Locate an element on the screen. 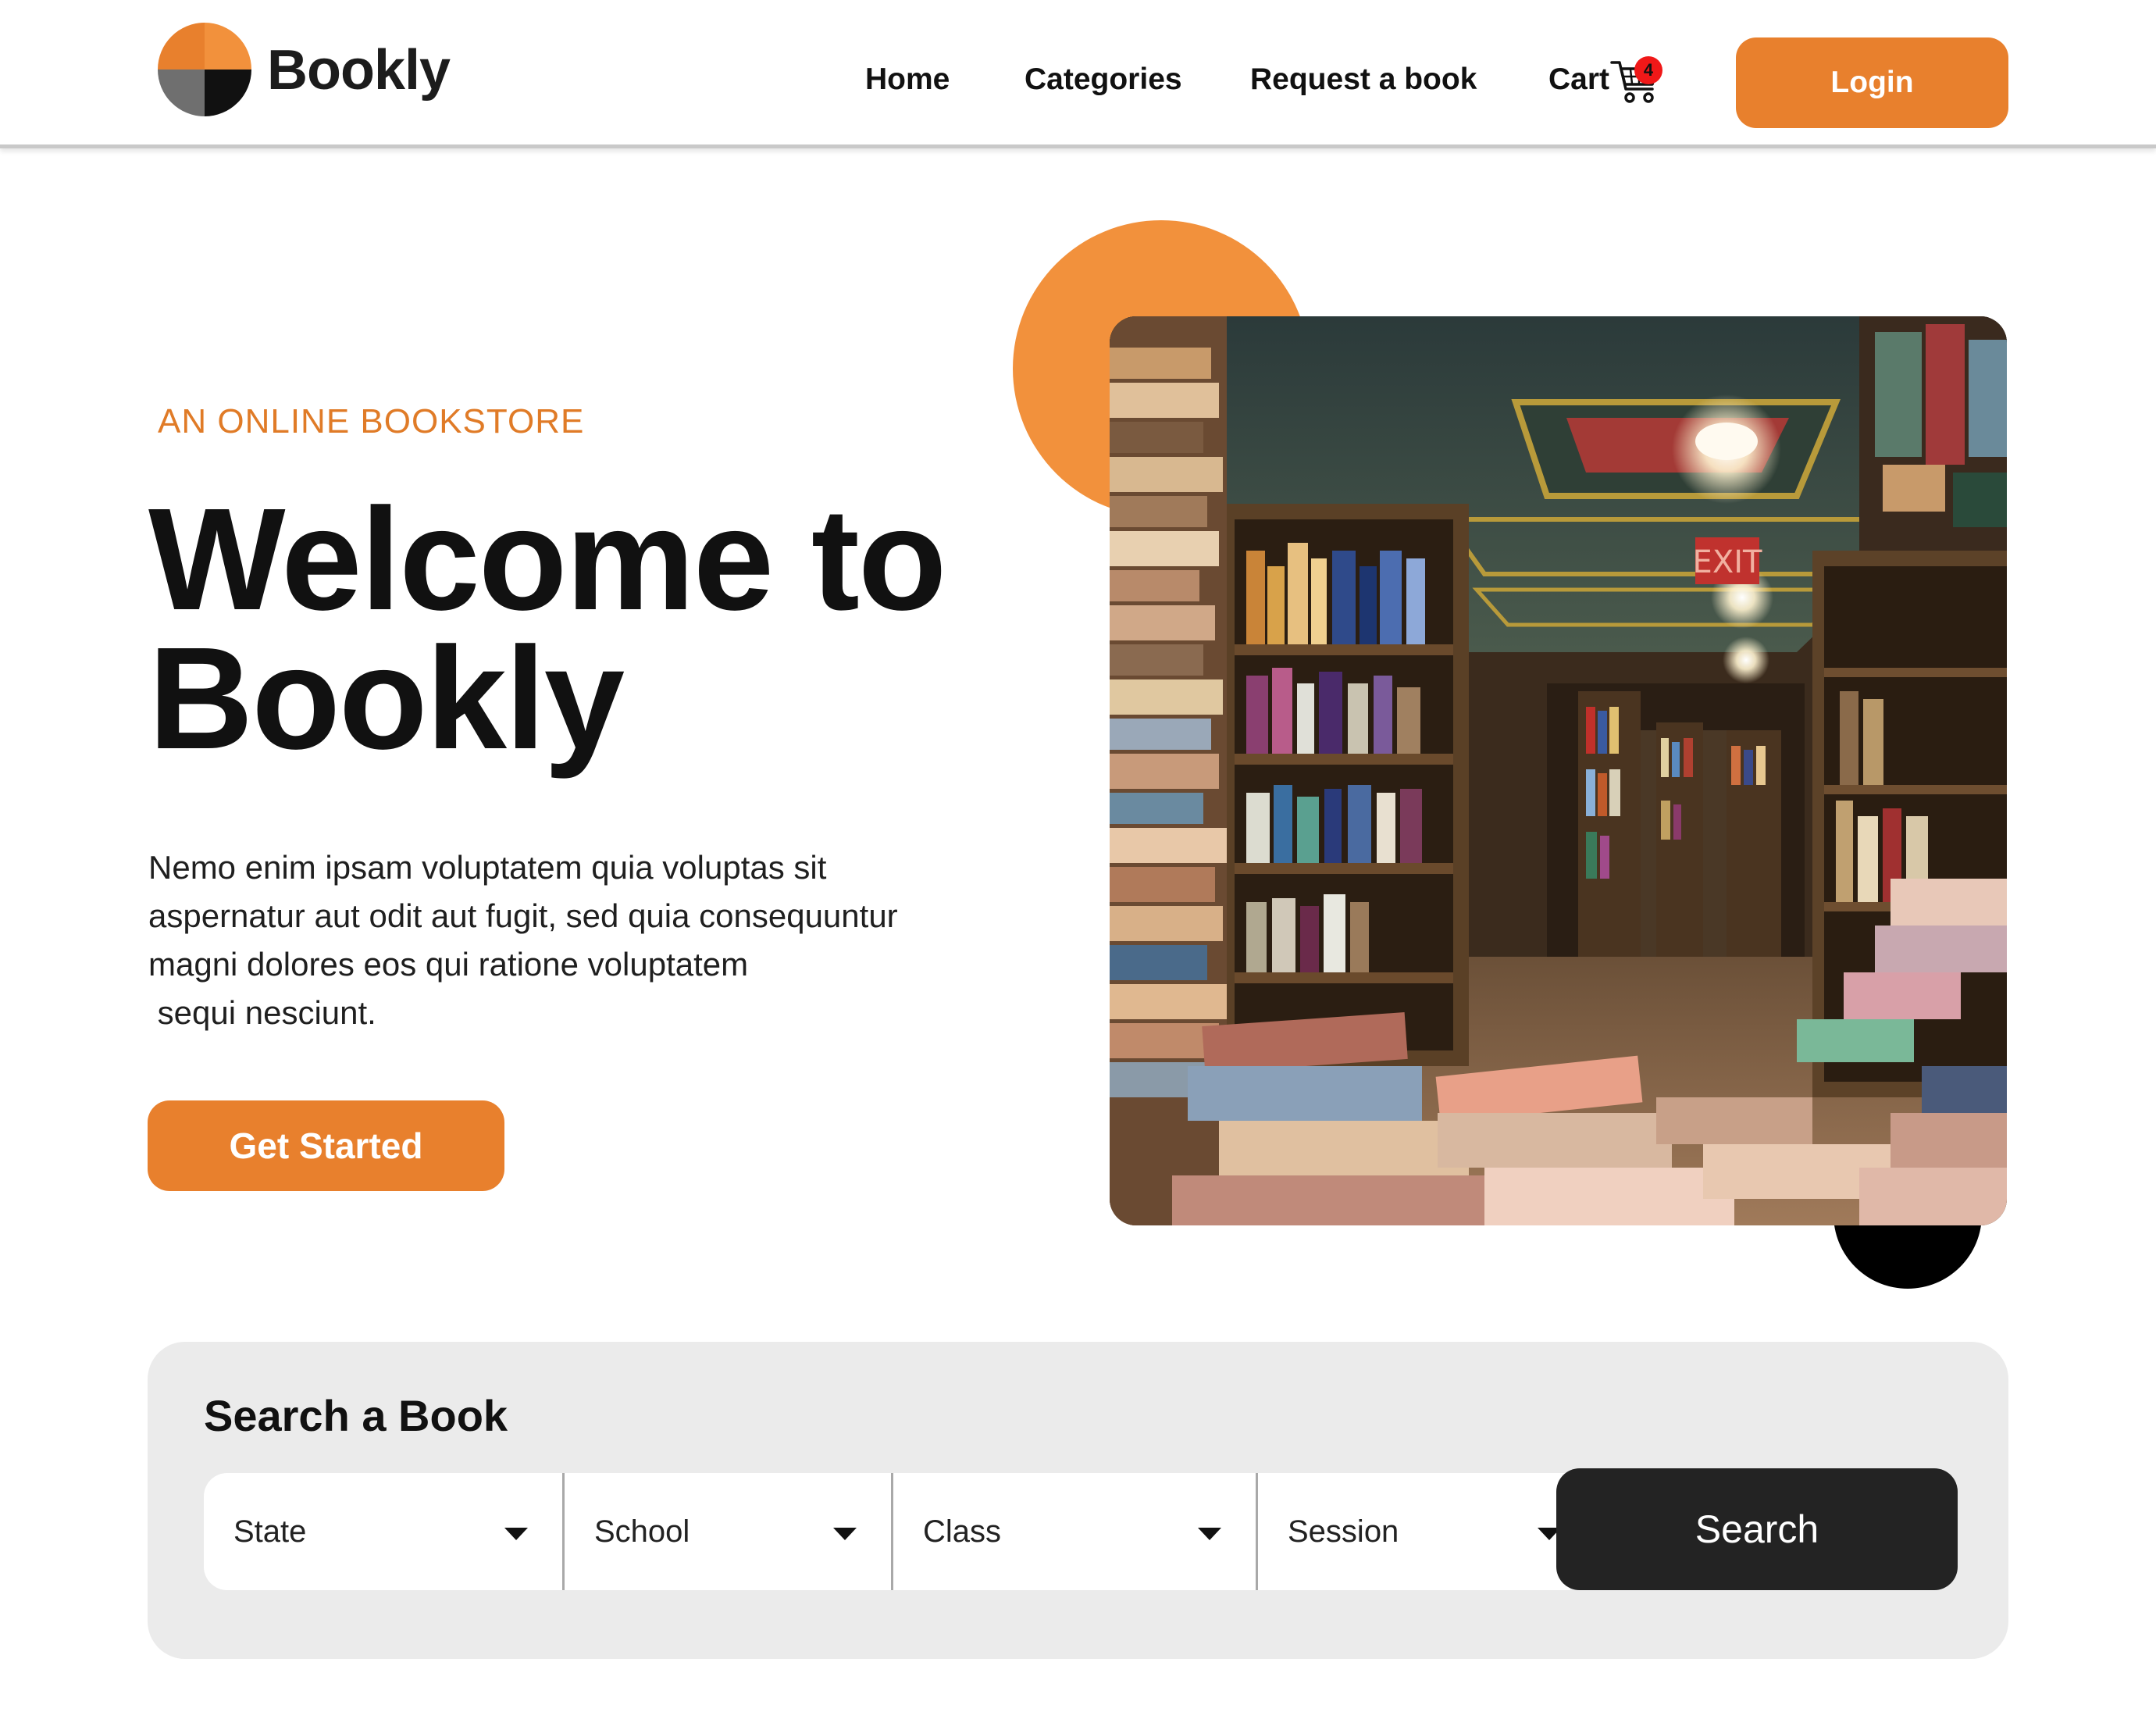 This screenshot has width=2156, height=1712. exit-sign-text: EXIT is located at coordinates (1727, 562).